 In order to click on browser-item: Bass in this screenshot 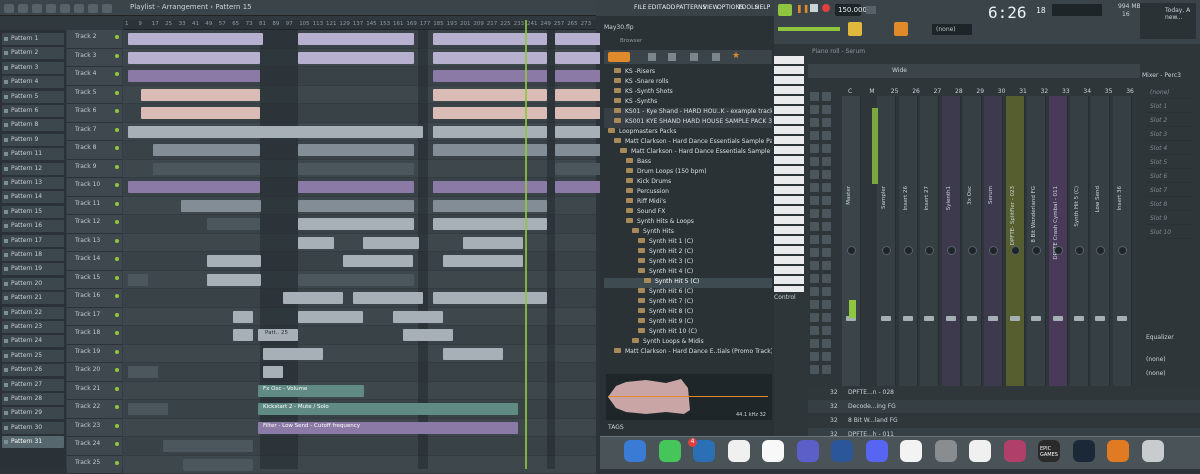, I will do `click(688, 163)`.